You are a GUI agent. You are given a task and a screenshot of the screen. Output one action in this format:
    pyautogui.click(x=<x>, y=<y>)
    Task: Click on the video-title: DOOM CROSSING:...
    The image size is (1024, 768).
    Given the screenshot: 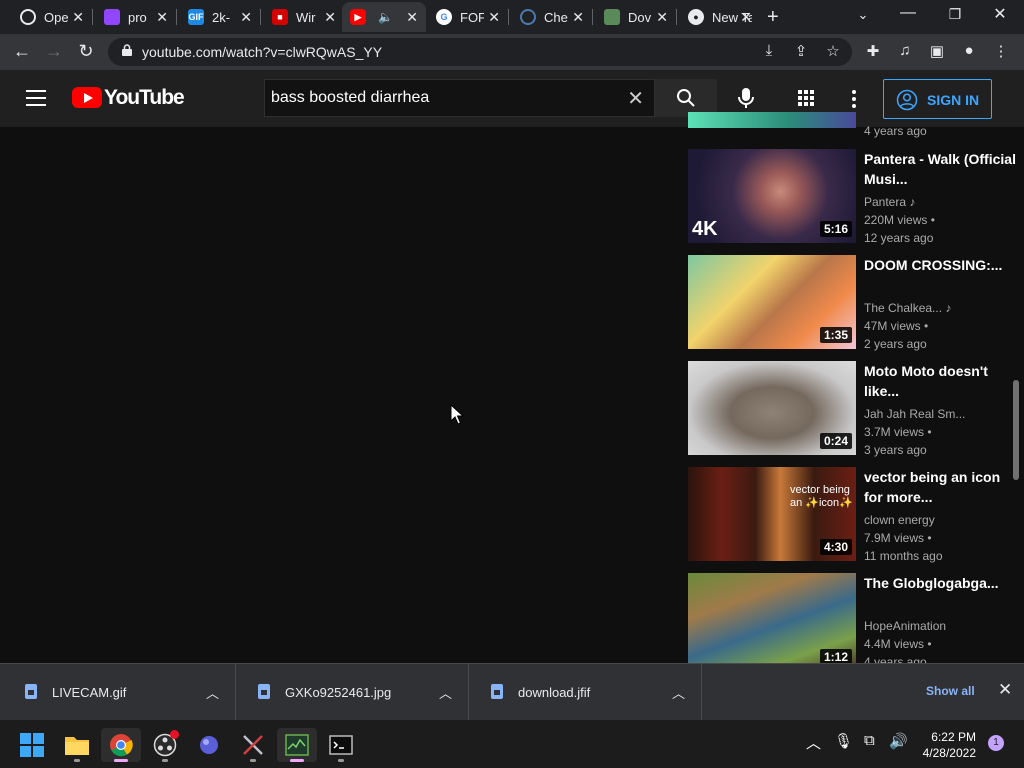 What is the action you would take?
    pyautogui.click(x=941, y=275)
    